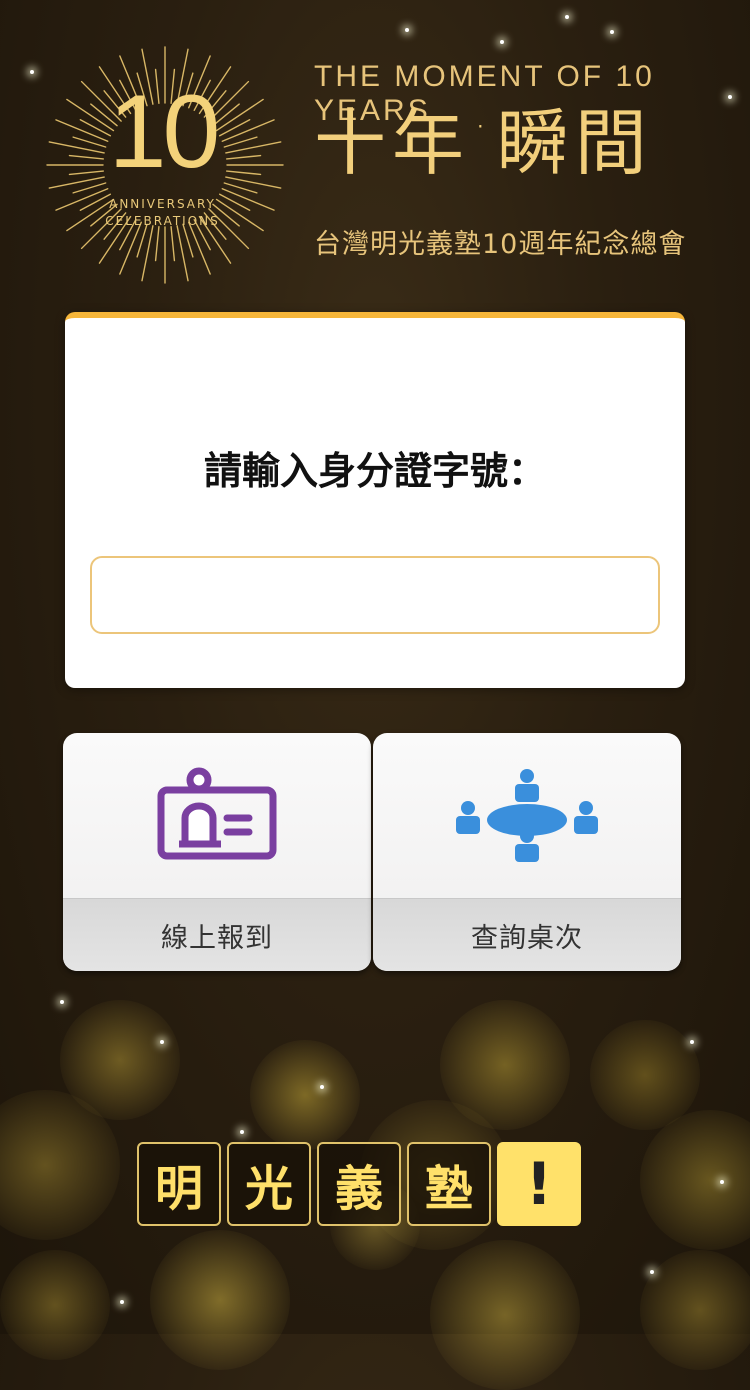 This screenshot has height=1390, width=750. I want to click on online-checkin-label: 線上報到, so click(217, 938).